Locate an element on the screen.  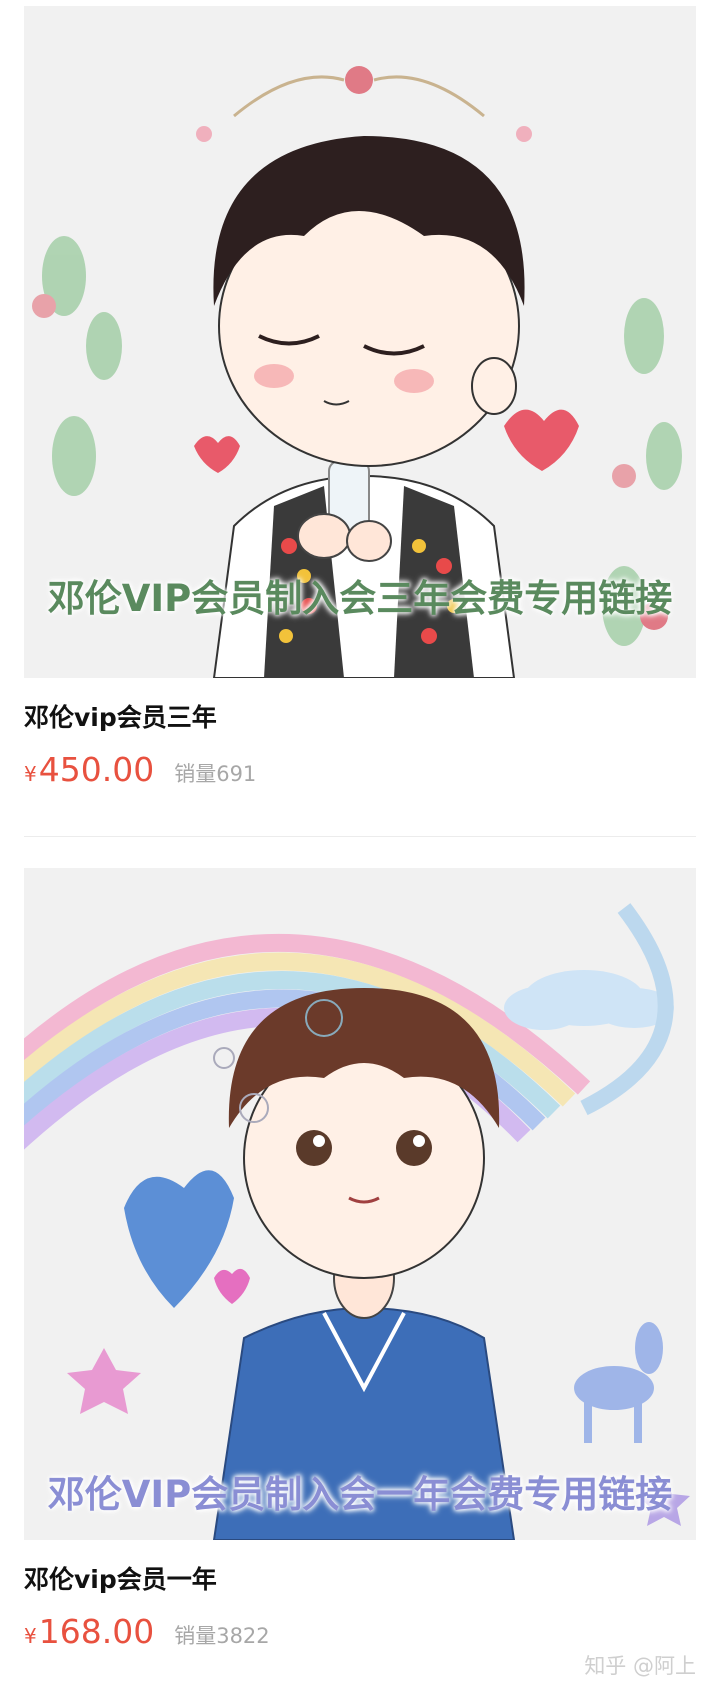
product-title: 邓伦vip会员一年 is located at coordinates (120, 1578).